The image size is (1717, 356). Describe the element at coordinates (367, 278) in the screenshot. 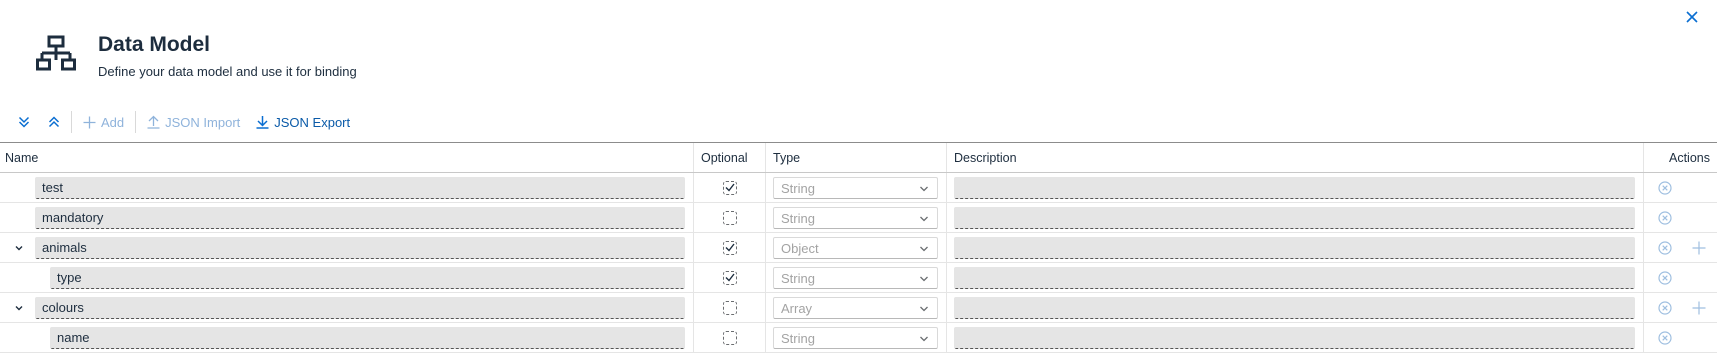

I see `field-name-input: type` at that location.